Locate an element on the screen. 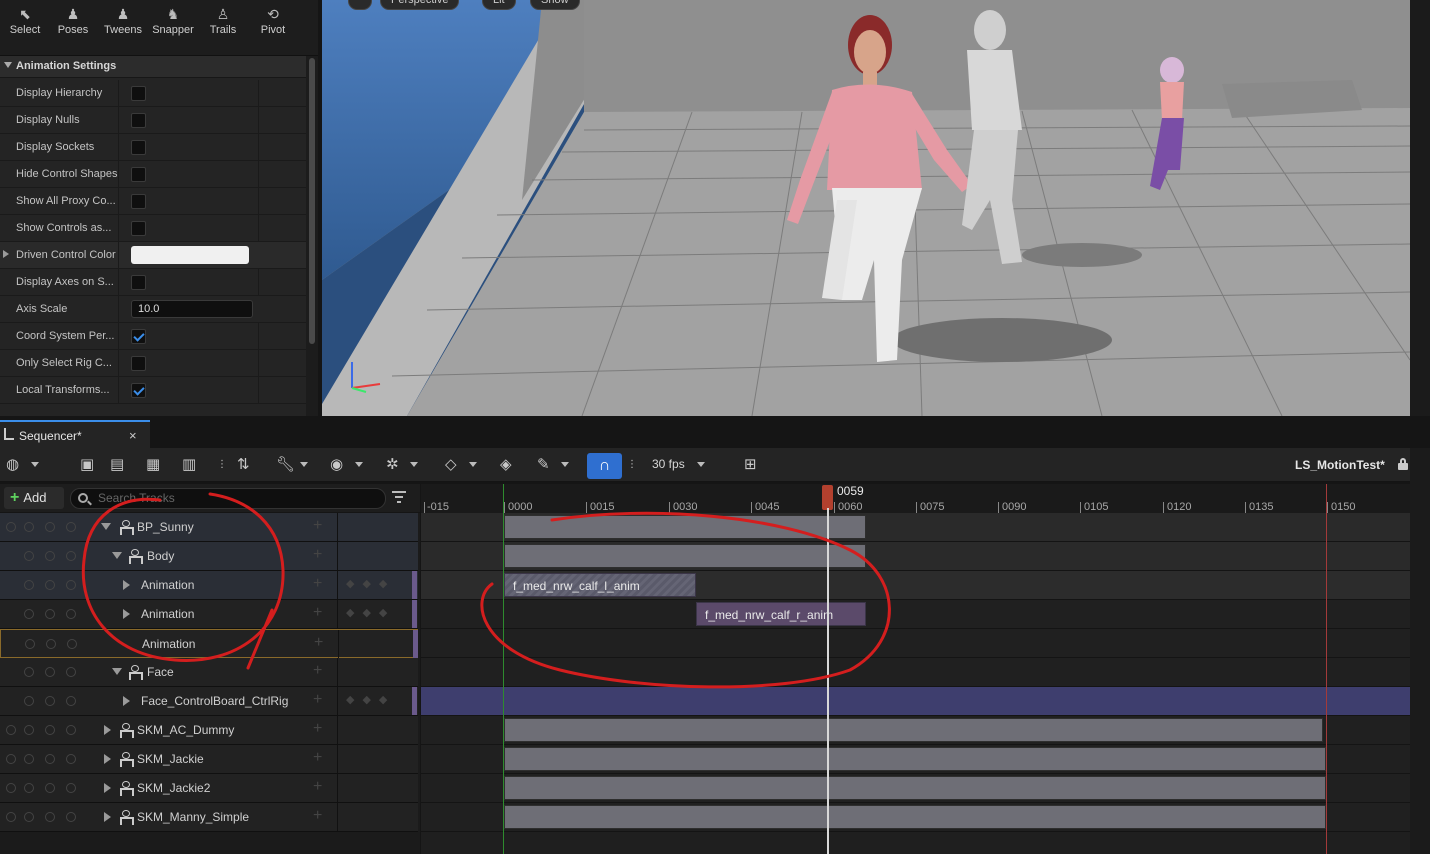  coord-system-checkbox is located at coordinates (138, 336).